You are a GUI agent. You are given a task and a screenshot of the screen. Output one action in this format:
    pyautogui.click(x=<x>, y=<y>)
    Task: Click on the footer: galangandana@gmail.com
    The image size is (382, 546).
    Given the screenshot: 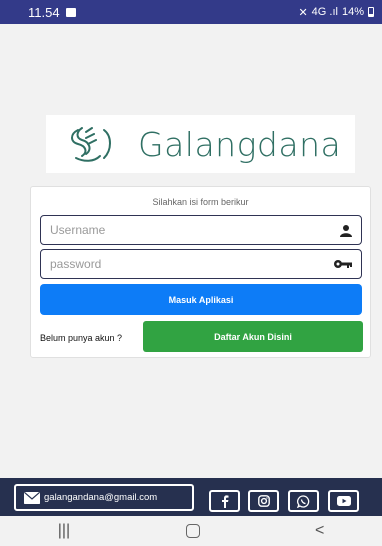 What is the action you would take?
    pyautogui.click(x=191, y=497)
    